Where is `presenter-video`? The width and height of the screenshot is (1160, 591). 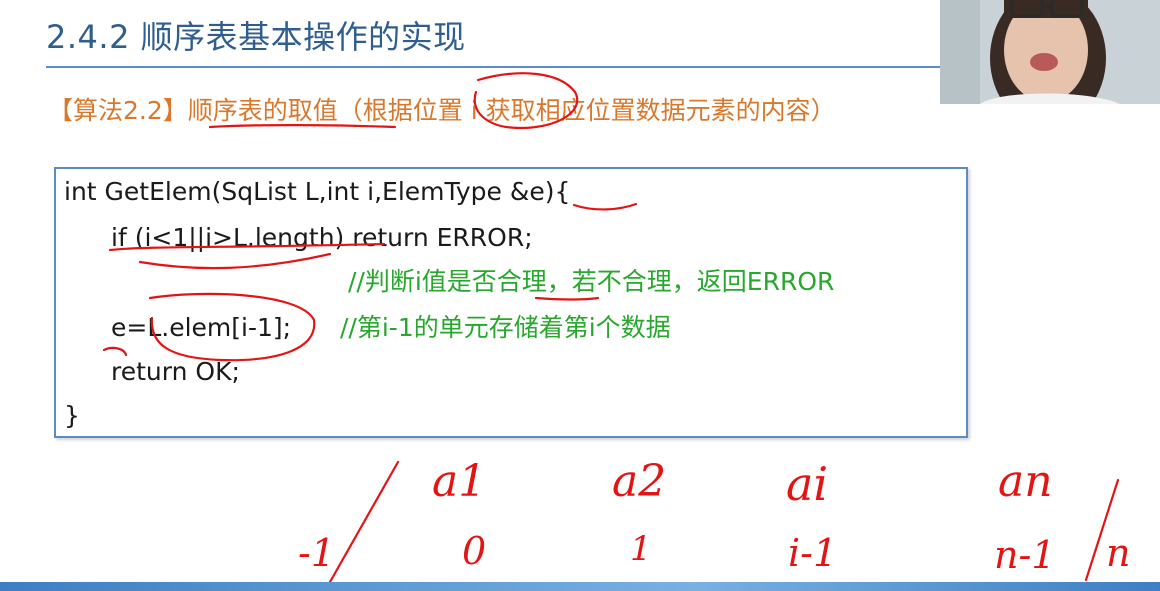 presenter-video is located at coordinates (1050, 52).